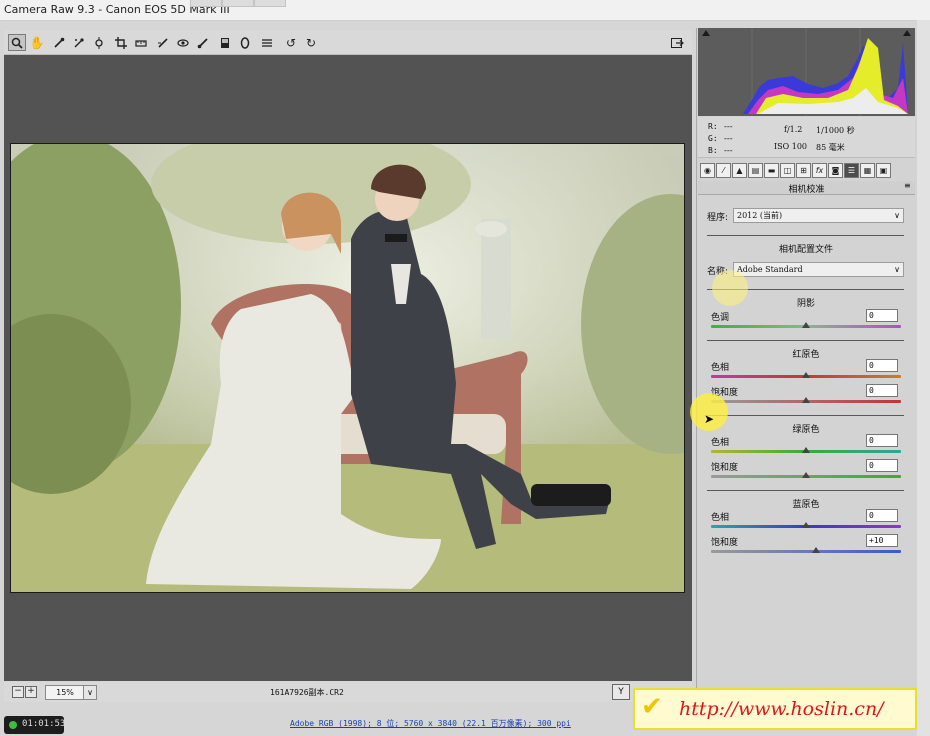 The image size is (930, 736). What do you see at coordinates (755, 170) in the screenshot?
I see `tab-hsl-icon: ▤` at bounding box center [755, 170].